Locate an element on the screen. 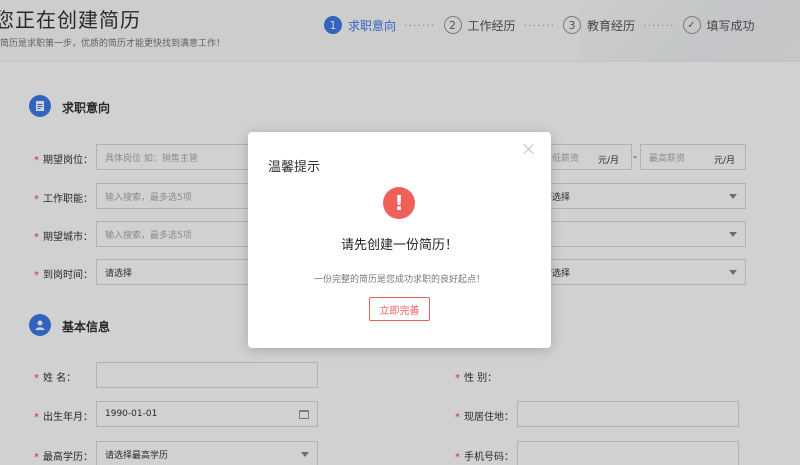  dialog-title: 温馨提示 is located at coordinates (294, 167).